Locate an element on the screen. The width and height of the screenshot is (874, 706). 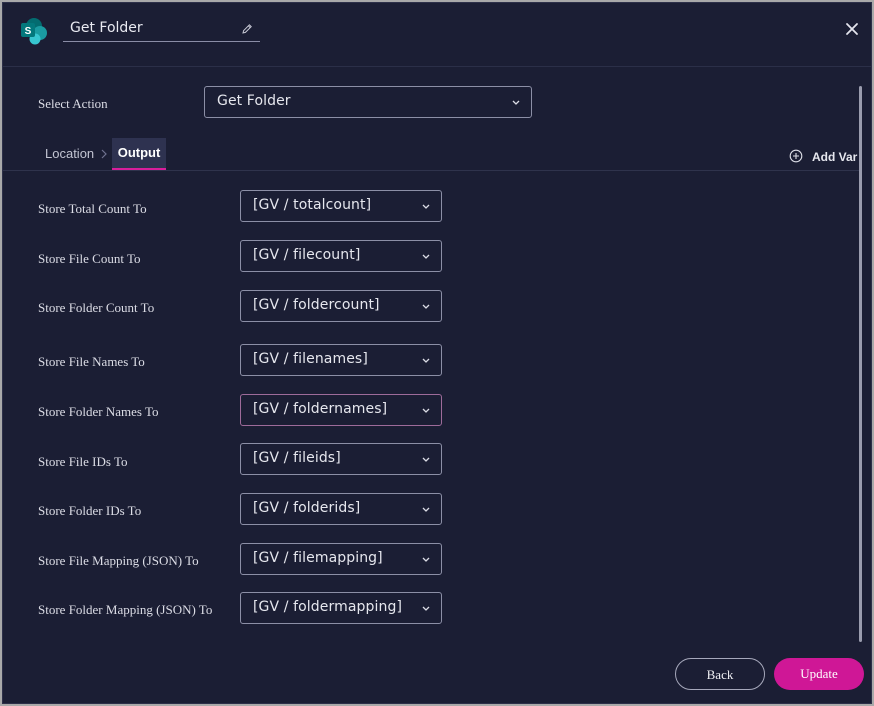
chevron-right-icon is located at coordinates (104, 154).